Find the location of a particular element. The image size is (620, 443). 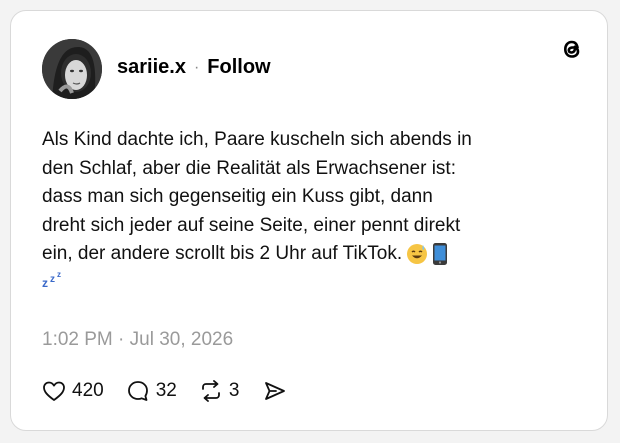

avatar is located at coordinates (72, 69).